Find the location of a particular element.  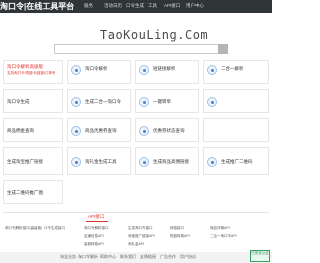

tool-title: 生成推广二维码 is located at coordinates (237, 161).